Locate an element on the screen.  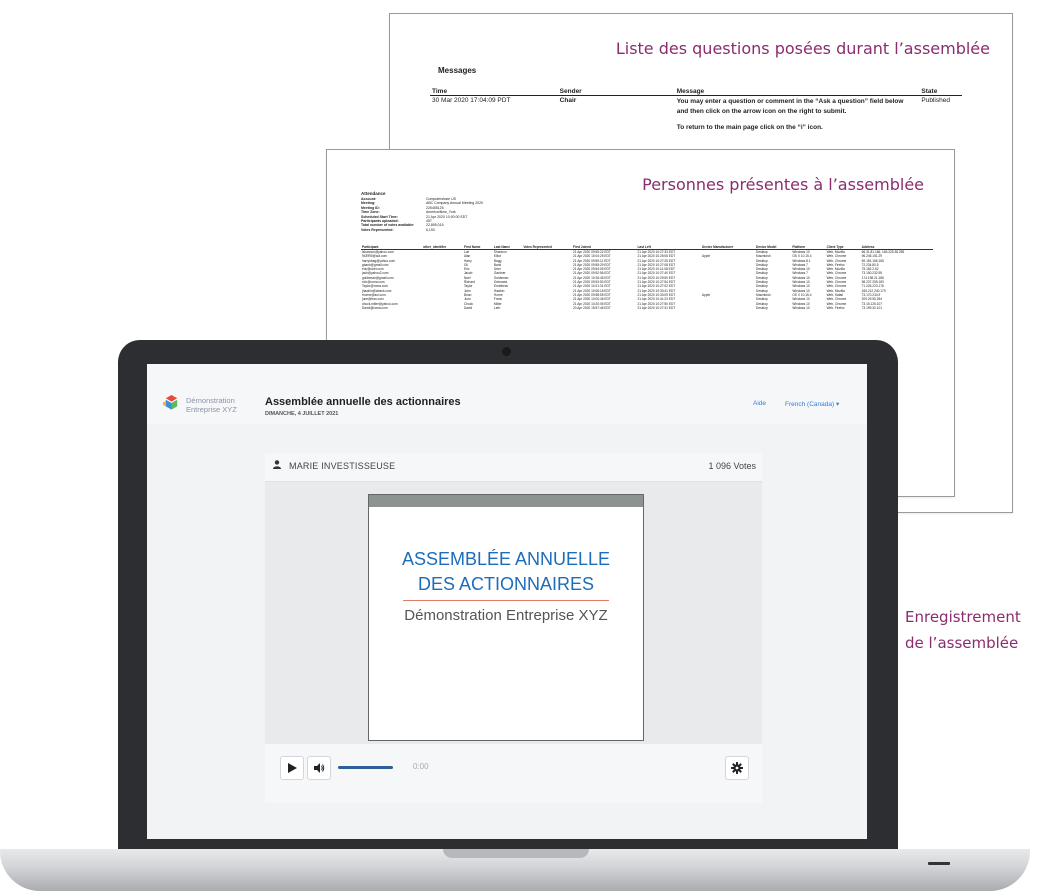
attendance-title: Attendance is located at coordinates (373, 193).